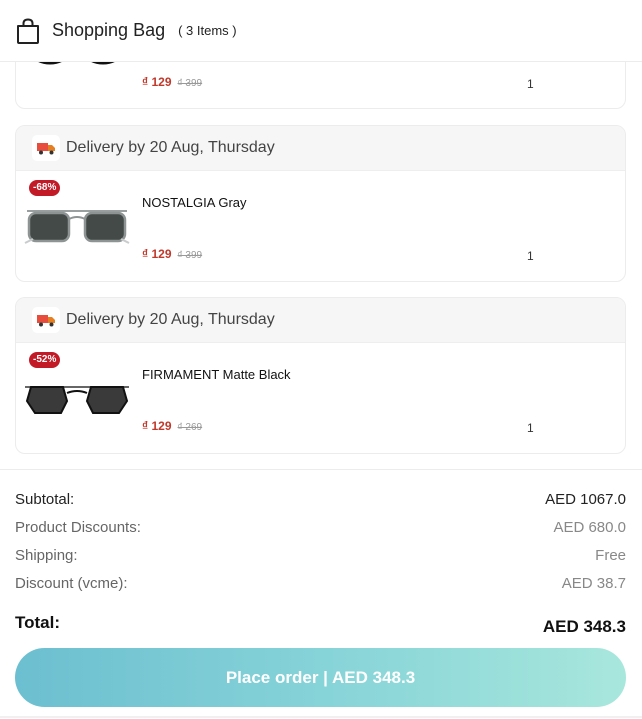  I want to click on price-original: ₫ 269, so click(190, 427).